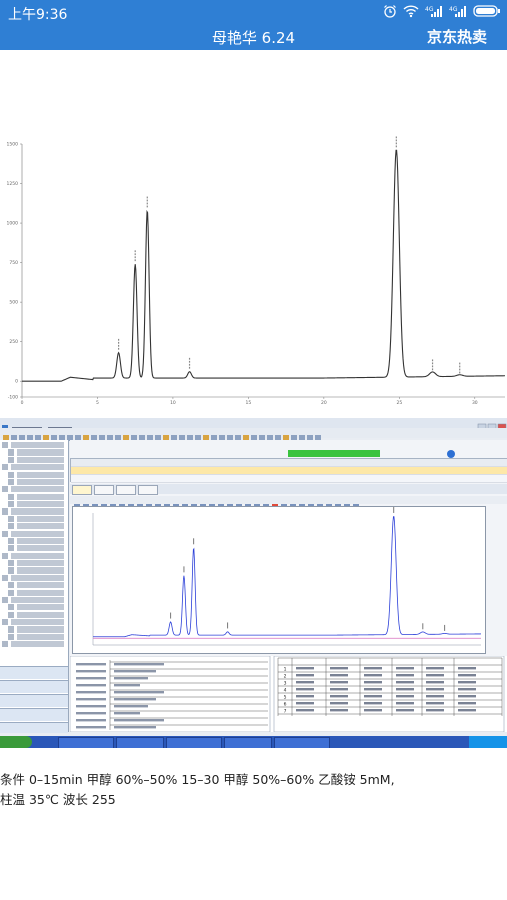 The height and width of the screenshot is (900, 507). Describe the element at coordinates (16, 742) in the screenshot. I see `start-button` at that location.